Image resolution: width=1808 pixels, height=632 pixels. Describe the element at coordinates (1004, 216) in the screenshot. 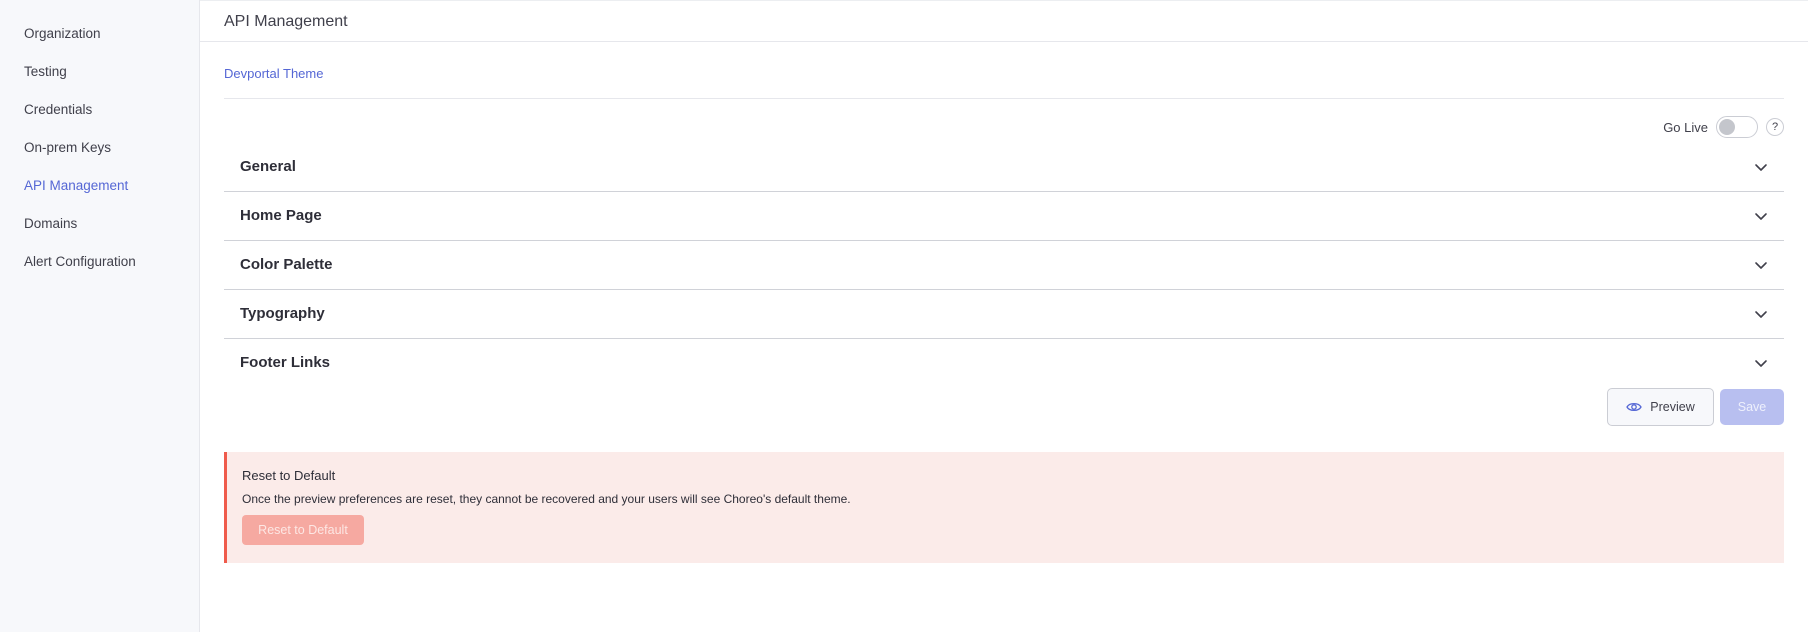

I see `accordion-item-home-page: Home Page` at that location.